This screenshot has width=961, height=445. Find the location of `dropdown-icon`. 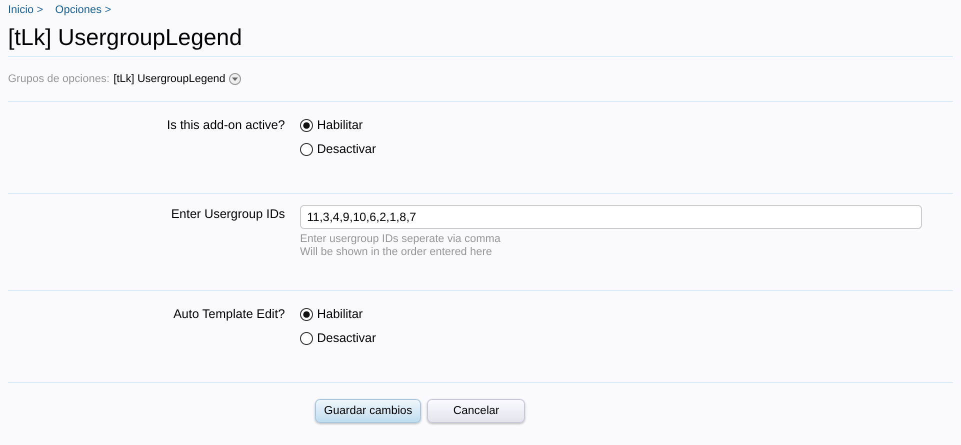

dropdown-icon is located at coordinates (235, 79).